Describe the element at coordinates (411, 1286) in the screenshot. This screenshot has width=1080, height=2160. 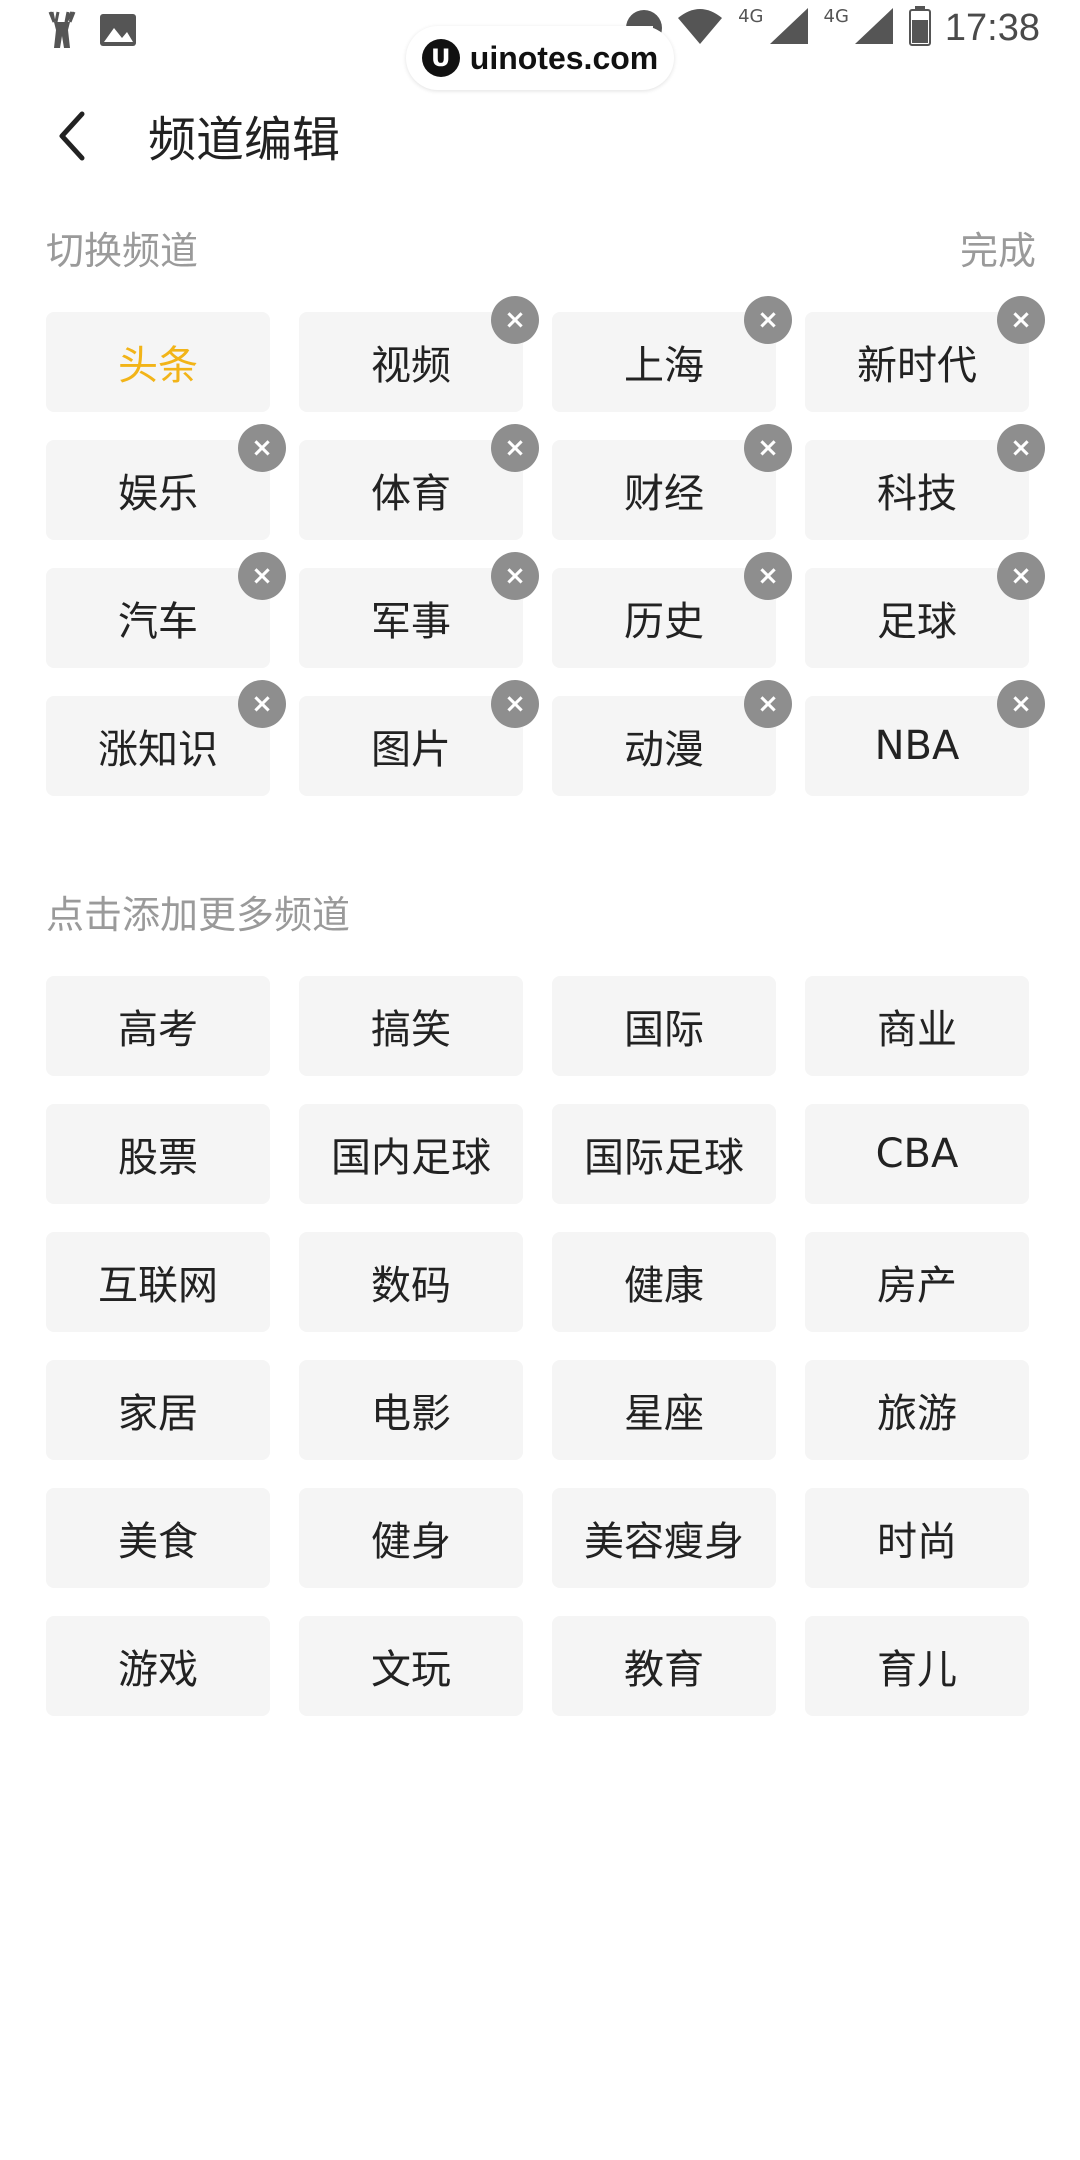
I see `channel-label: 数码` at that location.